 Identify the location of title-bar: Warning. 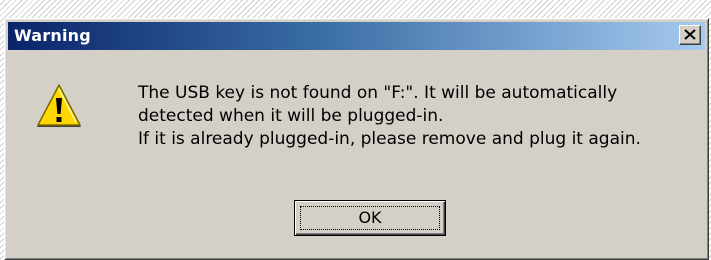
(356, 36).